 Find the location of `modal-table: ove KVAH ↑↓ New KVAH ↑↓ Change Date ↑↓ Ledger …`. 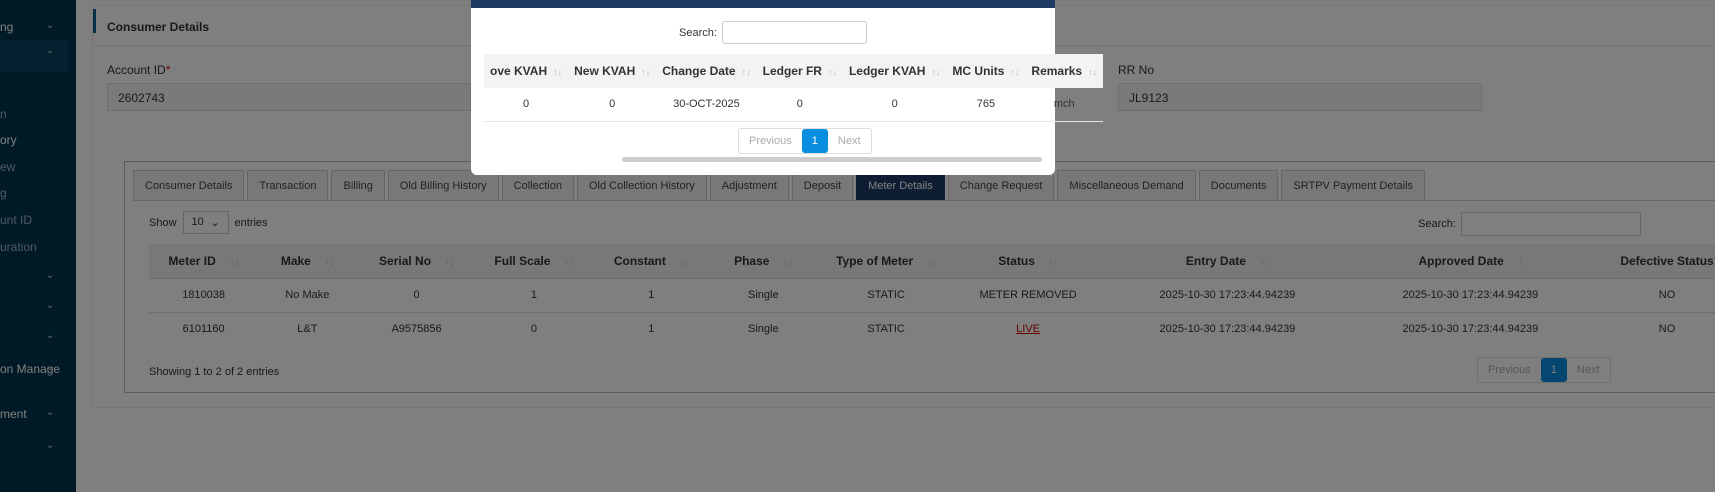

modal-table: ove KVAH ↑↓ New KVAH ↑↓ Change Date ↑↓ Ledger … is located at coordinates (794, 88).